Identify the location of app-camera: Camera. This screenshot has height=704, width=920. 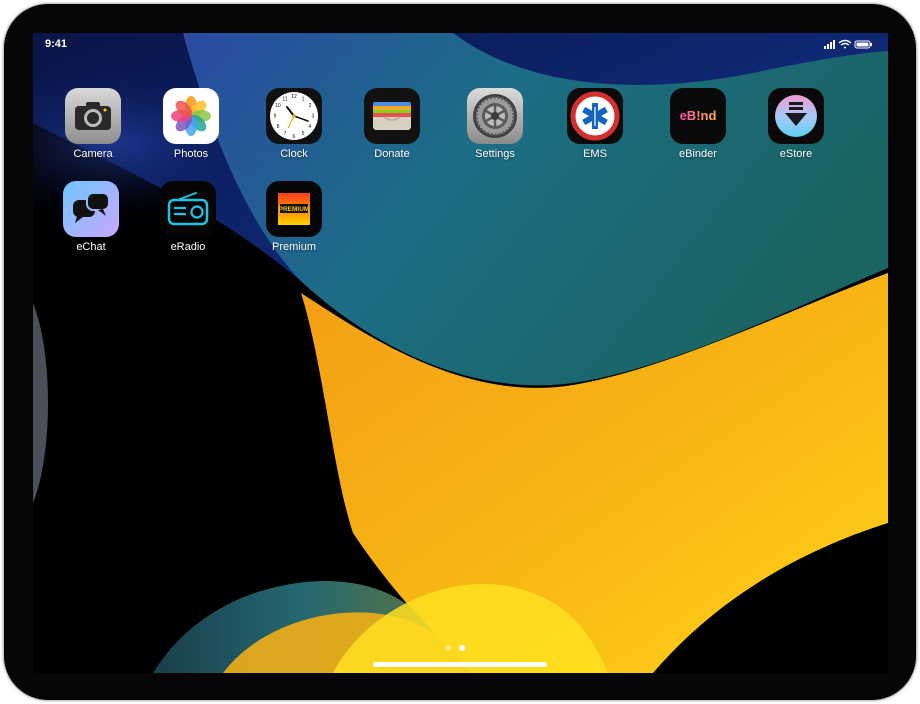
(93, 128).